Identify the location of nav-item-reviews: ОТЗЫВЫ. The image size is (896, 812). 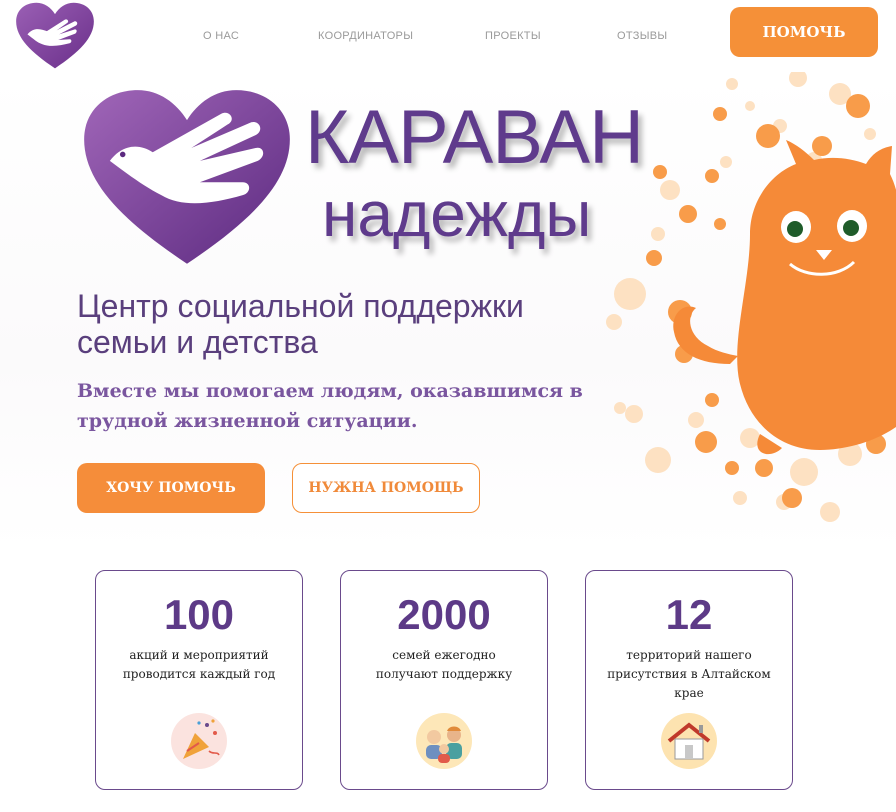
(642, 36).